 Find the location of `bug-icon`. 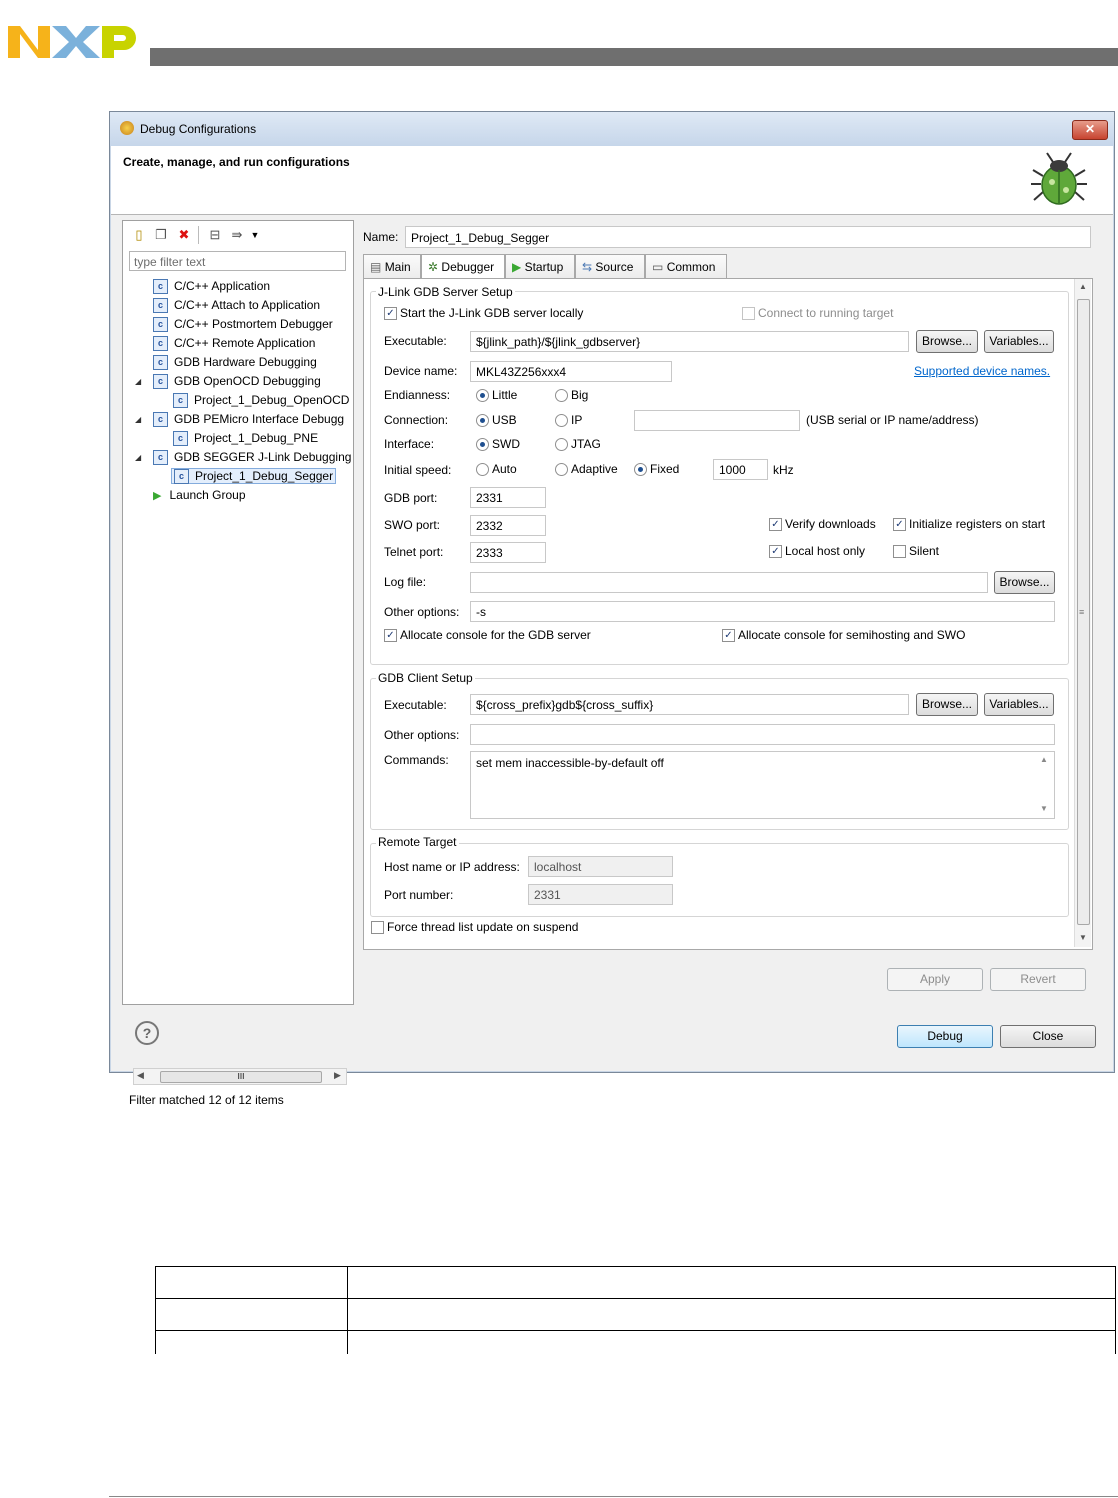

bug-icon is located at coordinates (1059, 178).